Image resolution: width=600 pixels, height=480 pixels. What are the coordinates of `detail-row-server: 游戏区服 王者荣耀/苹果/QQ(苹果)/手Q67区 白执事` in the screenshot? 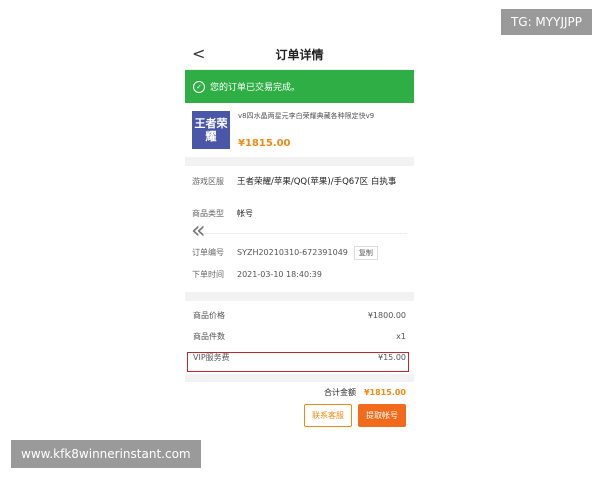 It's located at (299, 192).